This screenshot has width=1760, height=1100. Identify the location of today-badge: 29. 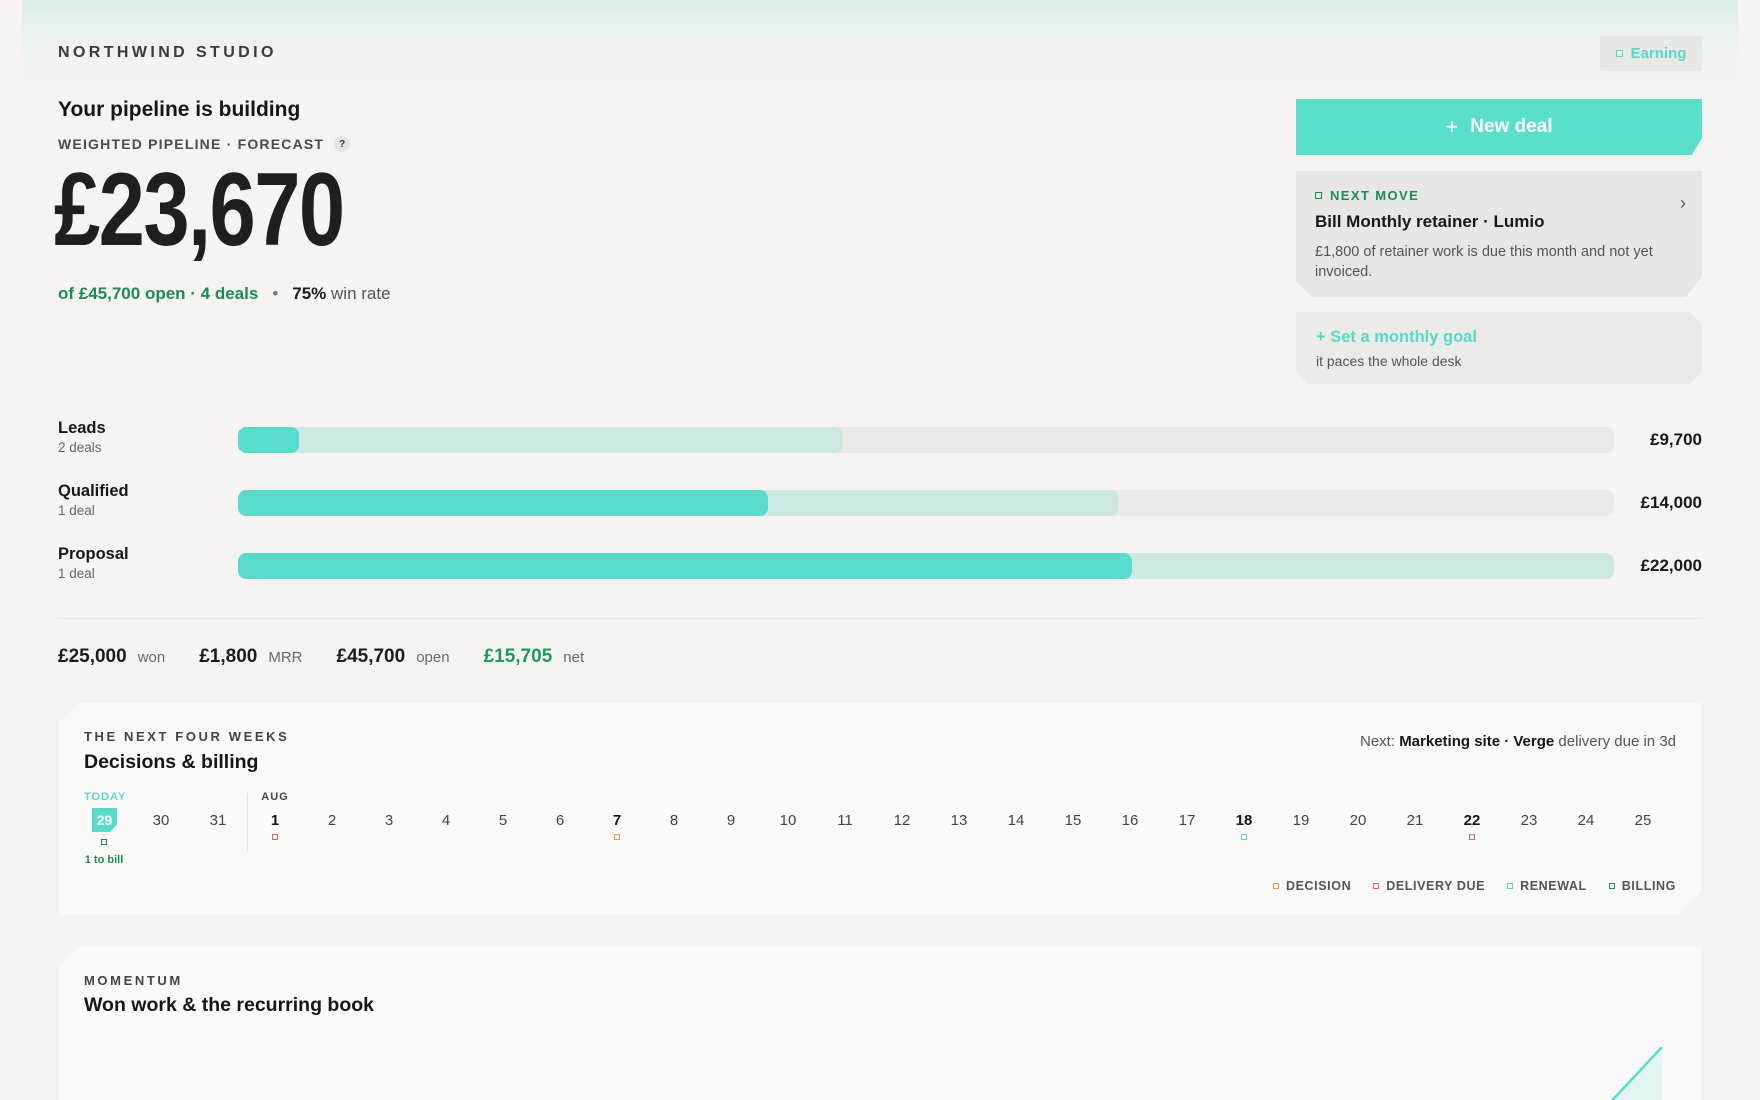
(104, 820).